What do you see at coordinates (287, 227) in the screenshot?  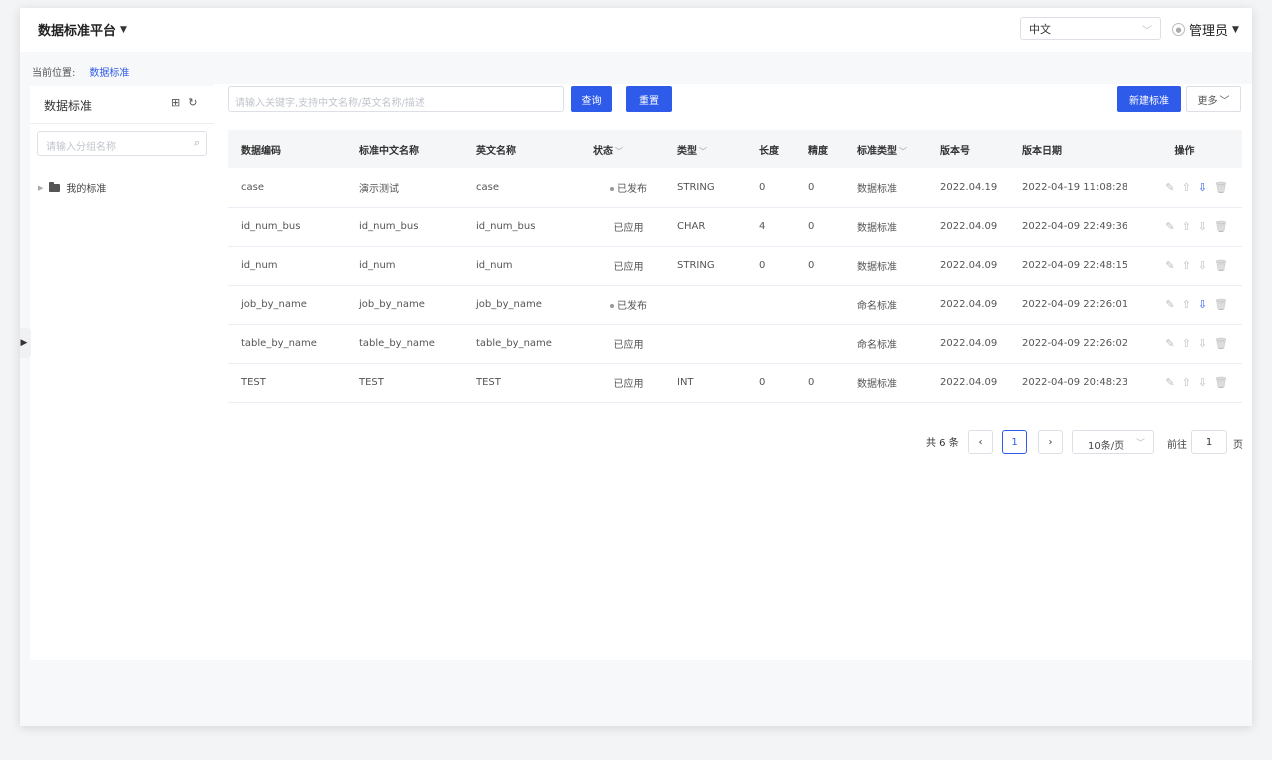 I see `code-link: id_num_bus` at bounding box center [287, 227].